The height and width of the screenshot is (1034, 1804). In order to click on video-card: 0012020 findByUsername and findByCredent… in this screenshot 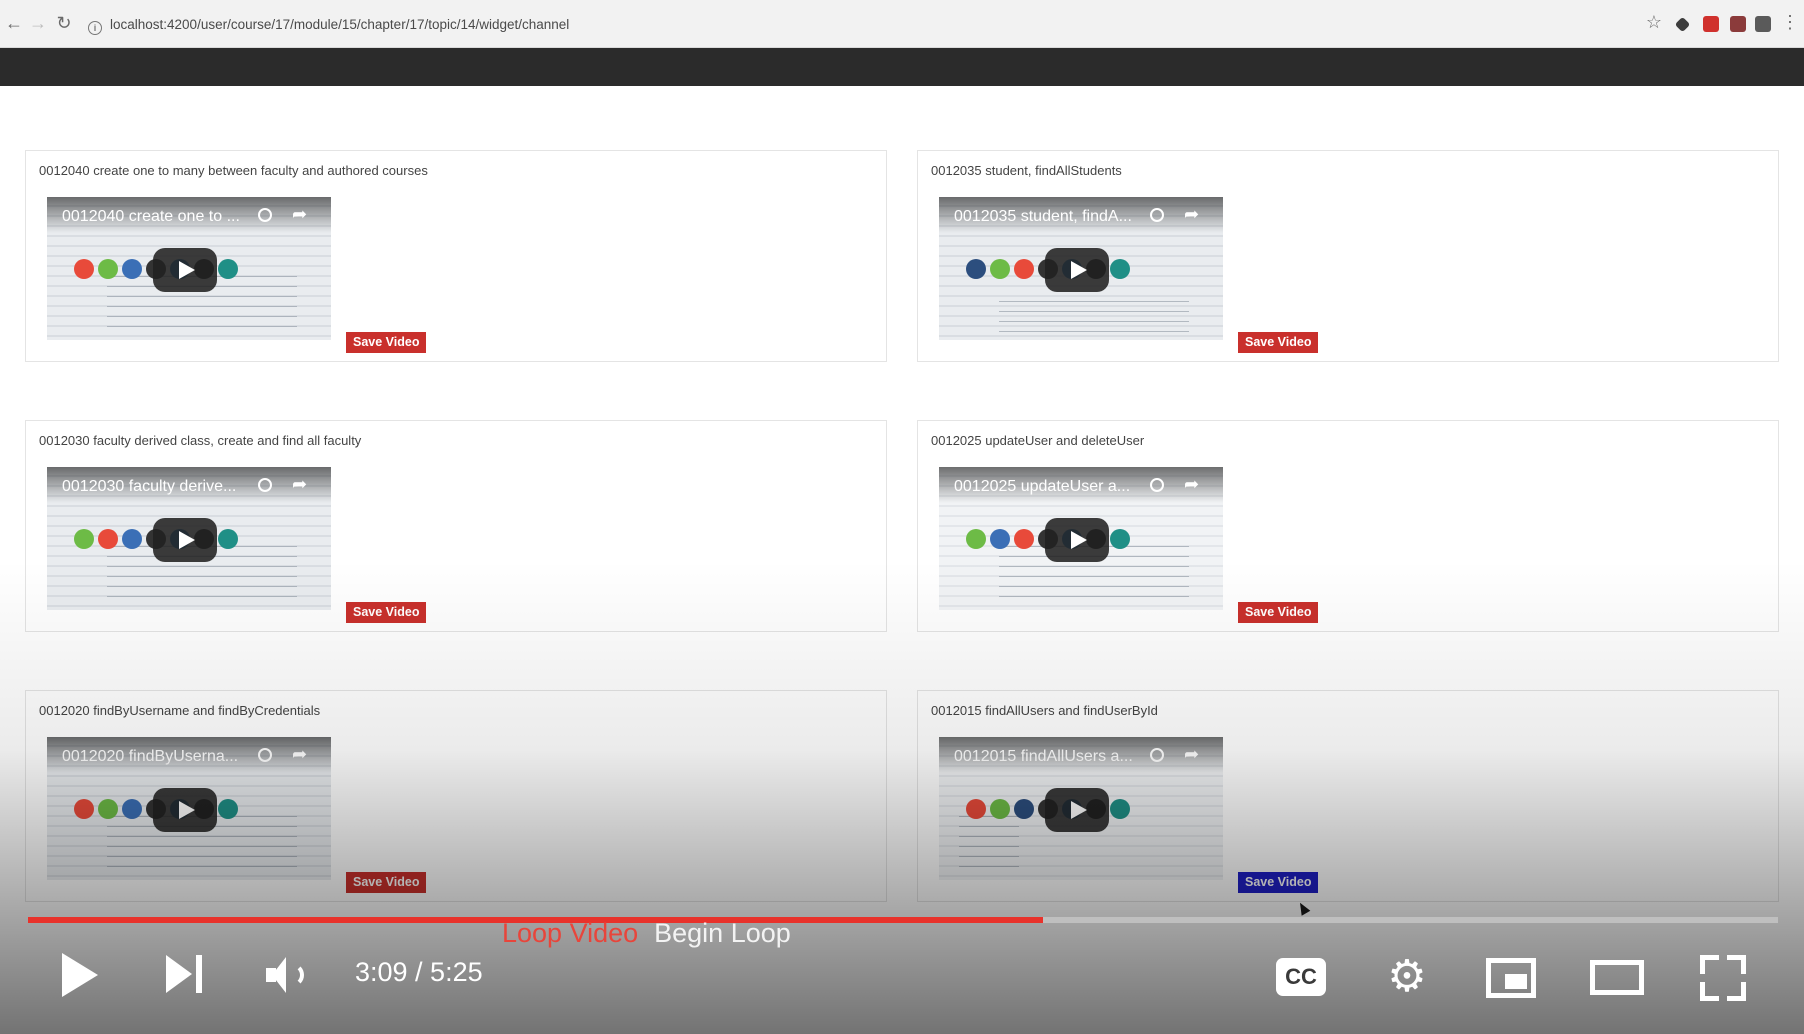, I will do `click(456, 796)`.